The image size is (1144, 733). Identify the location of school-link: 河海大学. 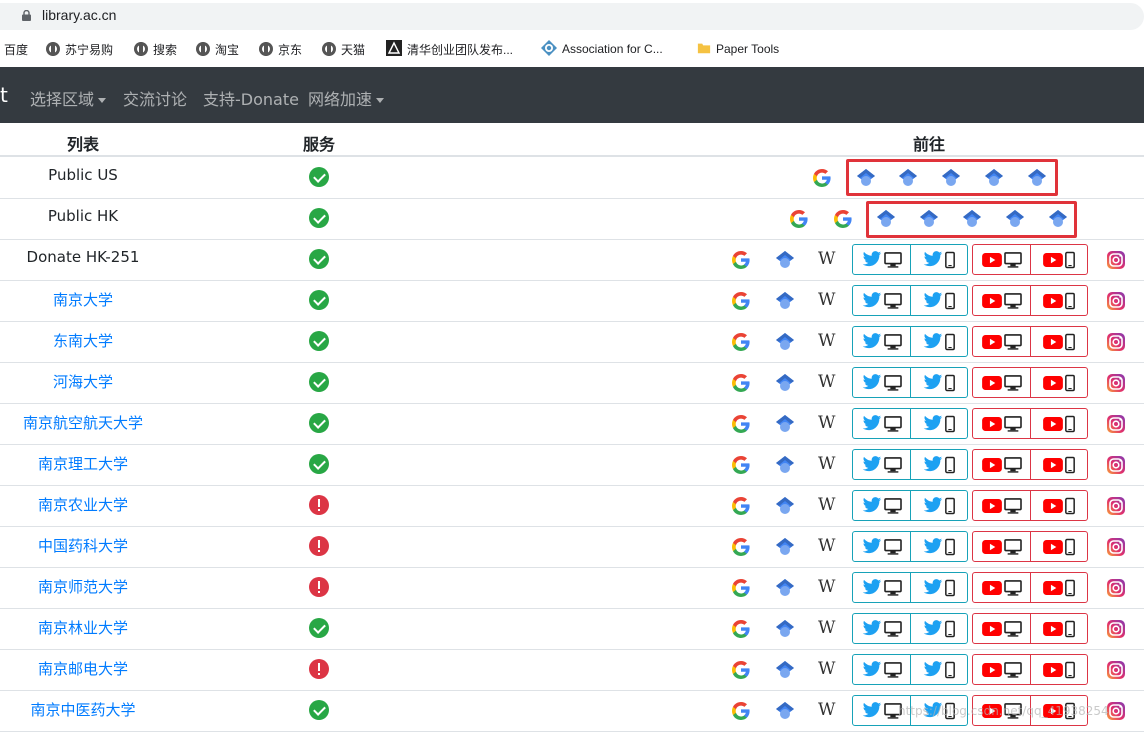
(83, 381).